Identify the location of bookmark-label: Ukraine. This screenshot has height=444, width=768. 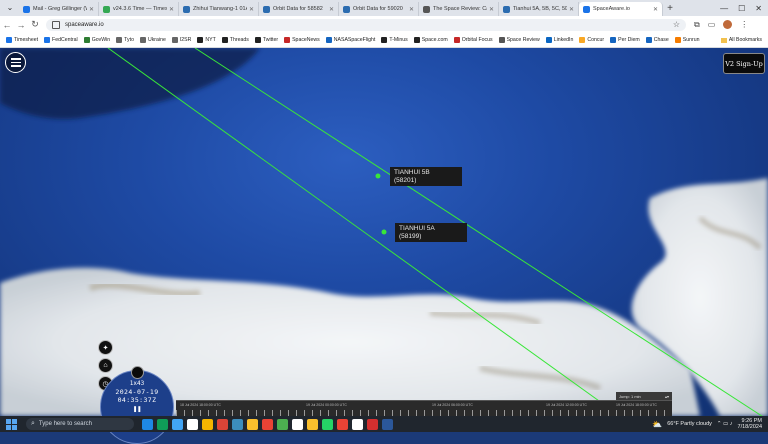
(156, 40).